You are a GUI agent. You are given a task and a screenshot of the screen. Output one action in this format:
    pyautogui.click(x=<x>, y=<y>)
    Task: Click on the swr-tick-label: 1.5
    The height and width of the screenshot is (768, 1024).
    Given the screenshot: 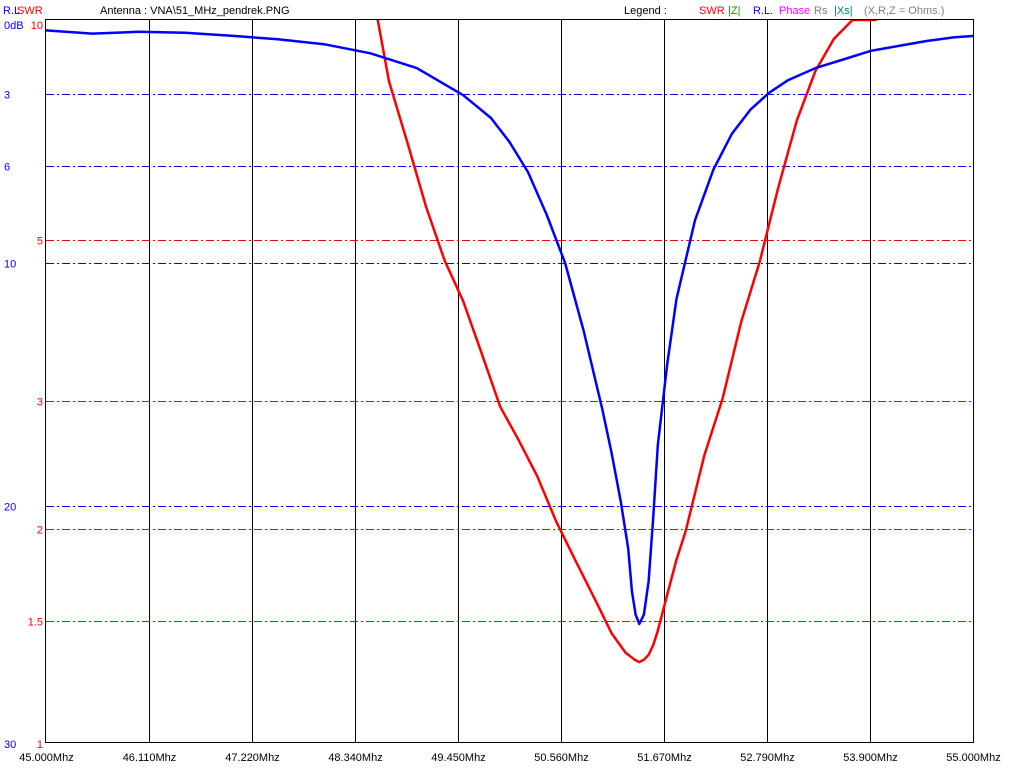 What is the action you would take?
    pyautogui.click(x=35, y=623)
    